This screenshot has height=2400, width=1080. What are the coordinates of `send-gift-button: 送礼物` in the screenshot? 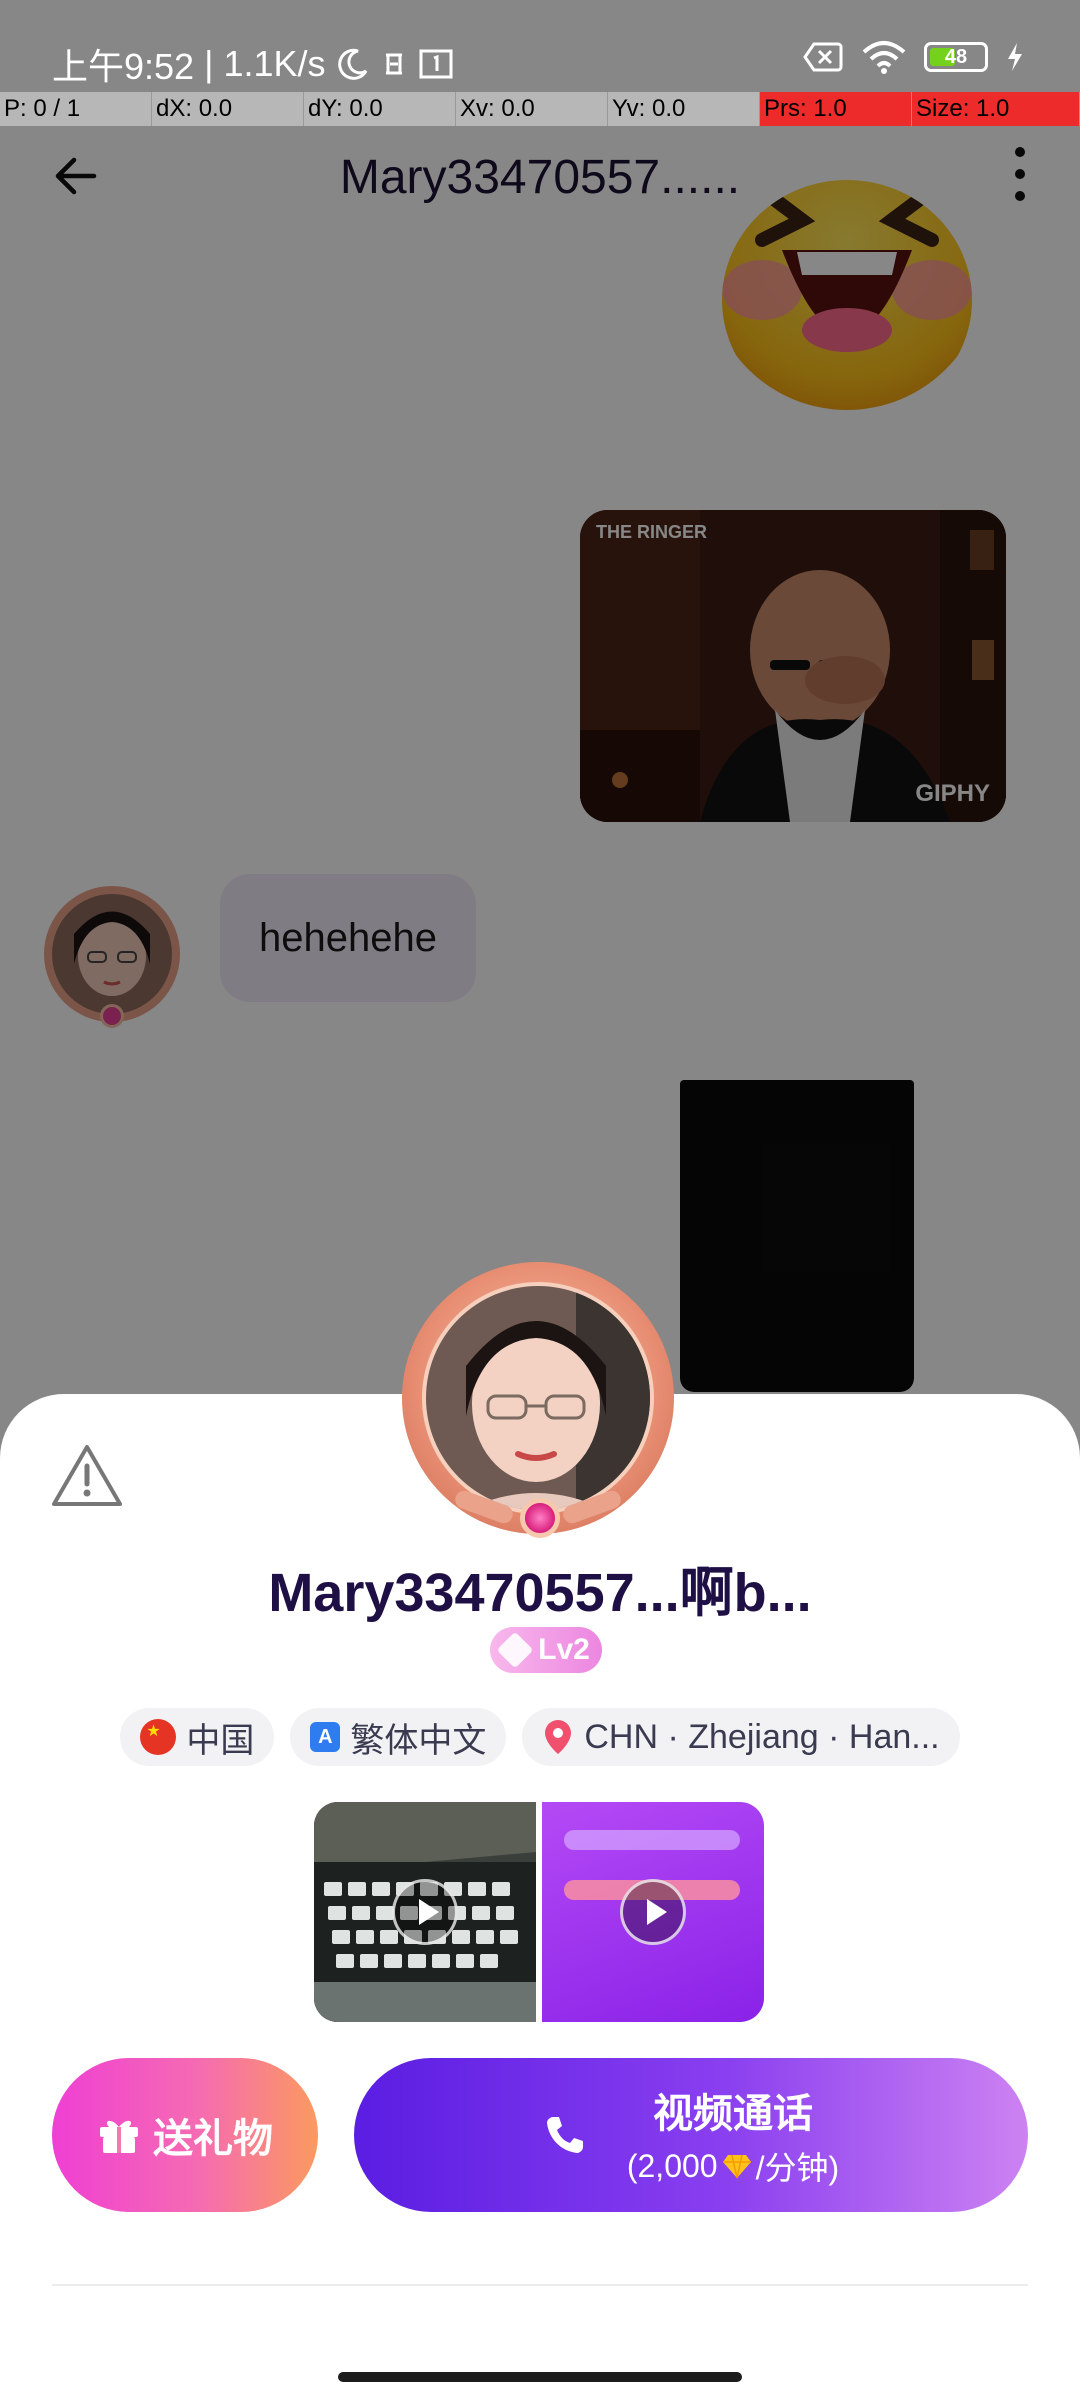 It's located at (185, 2135).